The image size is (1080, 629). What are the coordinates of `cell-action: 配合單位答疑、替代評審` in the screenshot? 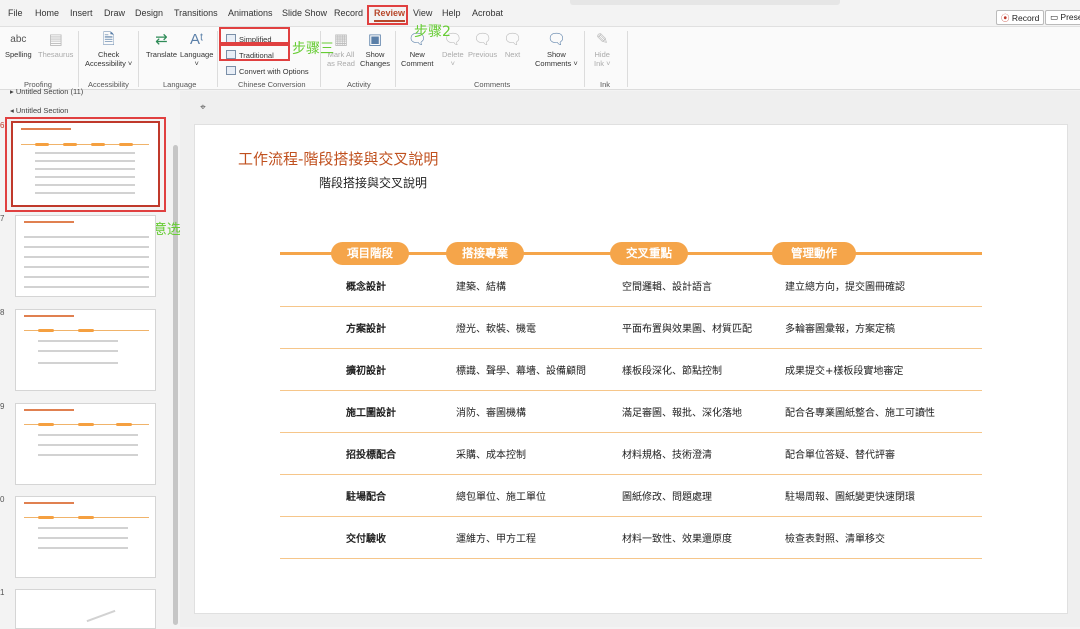 It's located at (840, 455).